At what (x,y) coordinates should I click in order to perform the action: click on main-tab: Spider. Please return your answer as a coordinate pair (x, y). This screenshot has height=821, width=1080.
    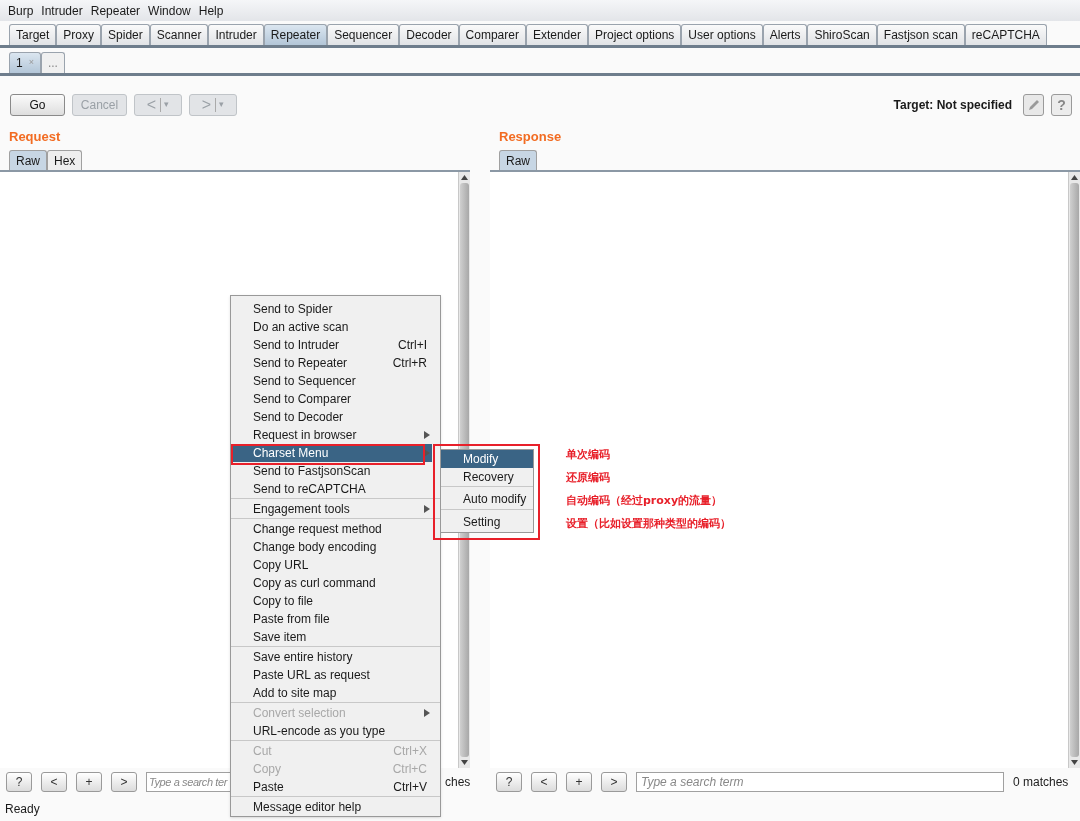
    Looking at the image, I should click on (125, 34).